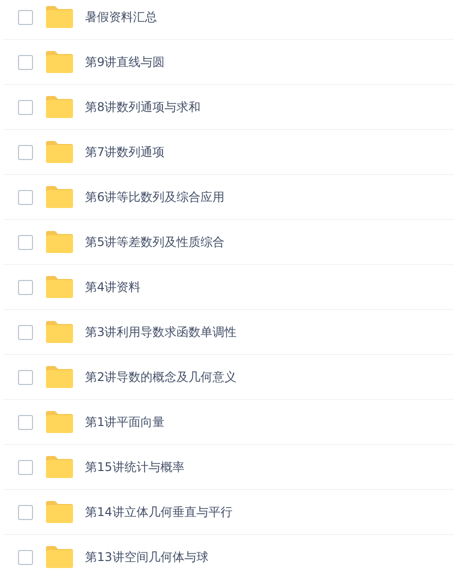 The image size is (454, 577). What do you see at coordinates (158, 512) in the screenshot?
I see `folder-name: 第14讲立体几何垂直与平行` at bounding box center [158, 512].